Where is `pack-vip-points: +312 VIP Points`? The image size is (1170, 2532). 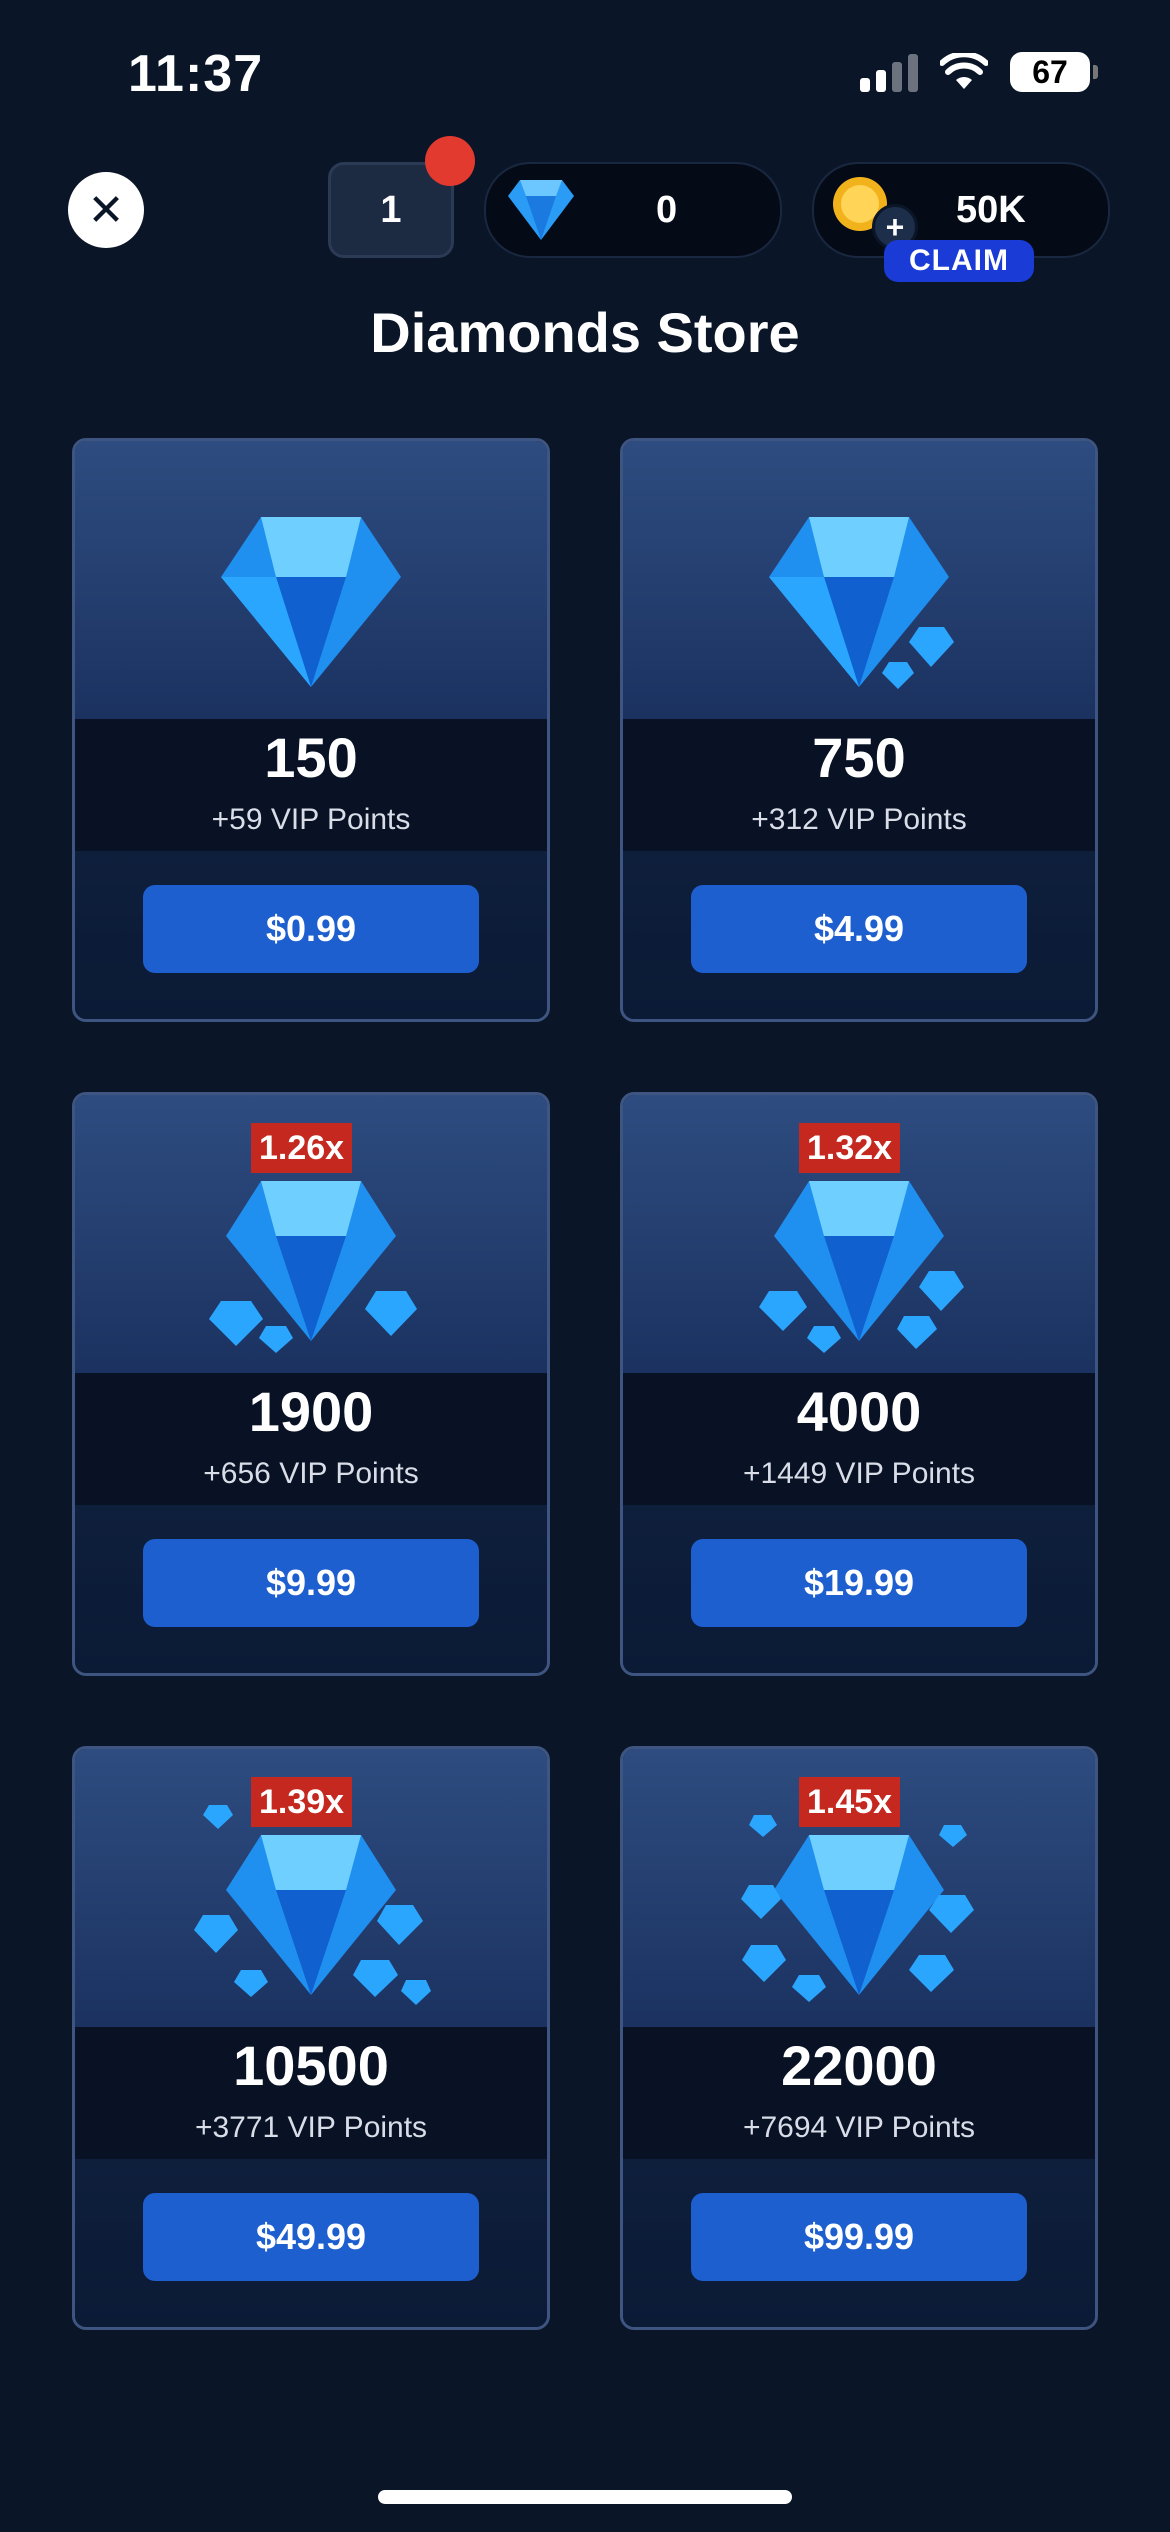 pack-vip-points: +312 VIP Points is located at coordinates (859, 819).